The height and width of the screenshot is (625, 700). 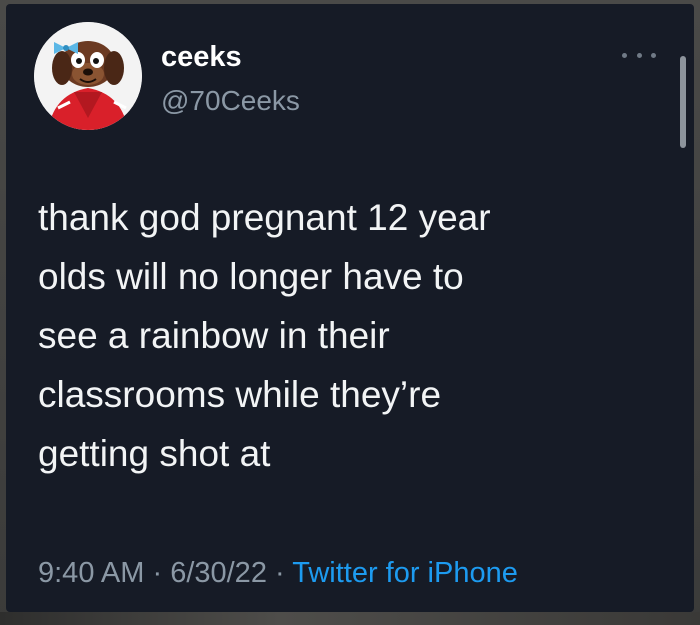 I want to click on display-name: ceeks, so click(x=201, y=57).